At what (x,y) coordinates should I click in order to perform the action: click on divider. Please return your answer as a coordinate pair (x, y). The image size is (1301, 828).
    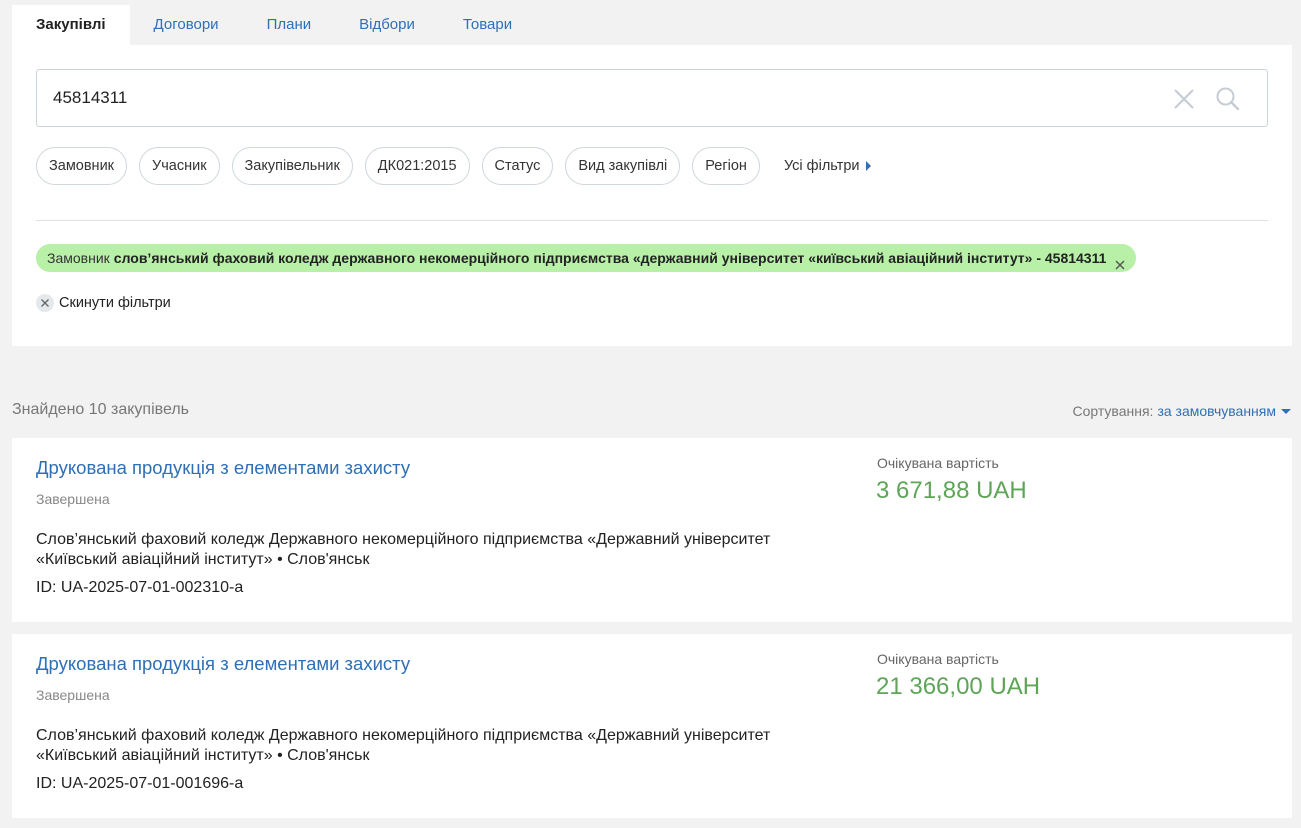
    Looking at the image, I should click on (652, 220).